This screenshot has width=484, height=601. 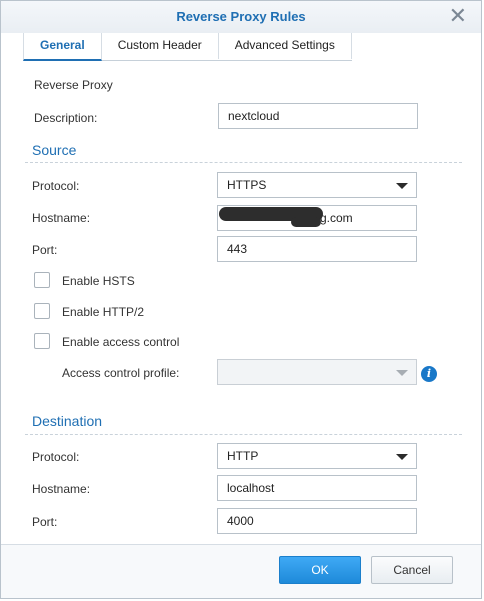 What do you see at coordinates (160, 46) in the screenshot?
I see `tab-custom-header: Custom Header` at bounding box center [160, 46].